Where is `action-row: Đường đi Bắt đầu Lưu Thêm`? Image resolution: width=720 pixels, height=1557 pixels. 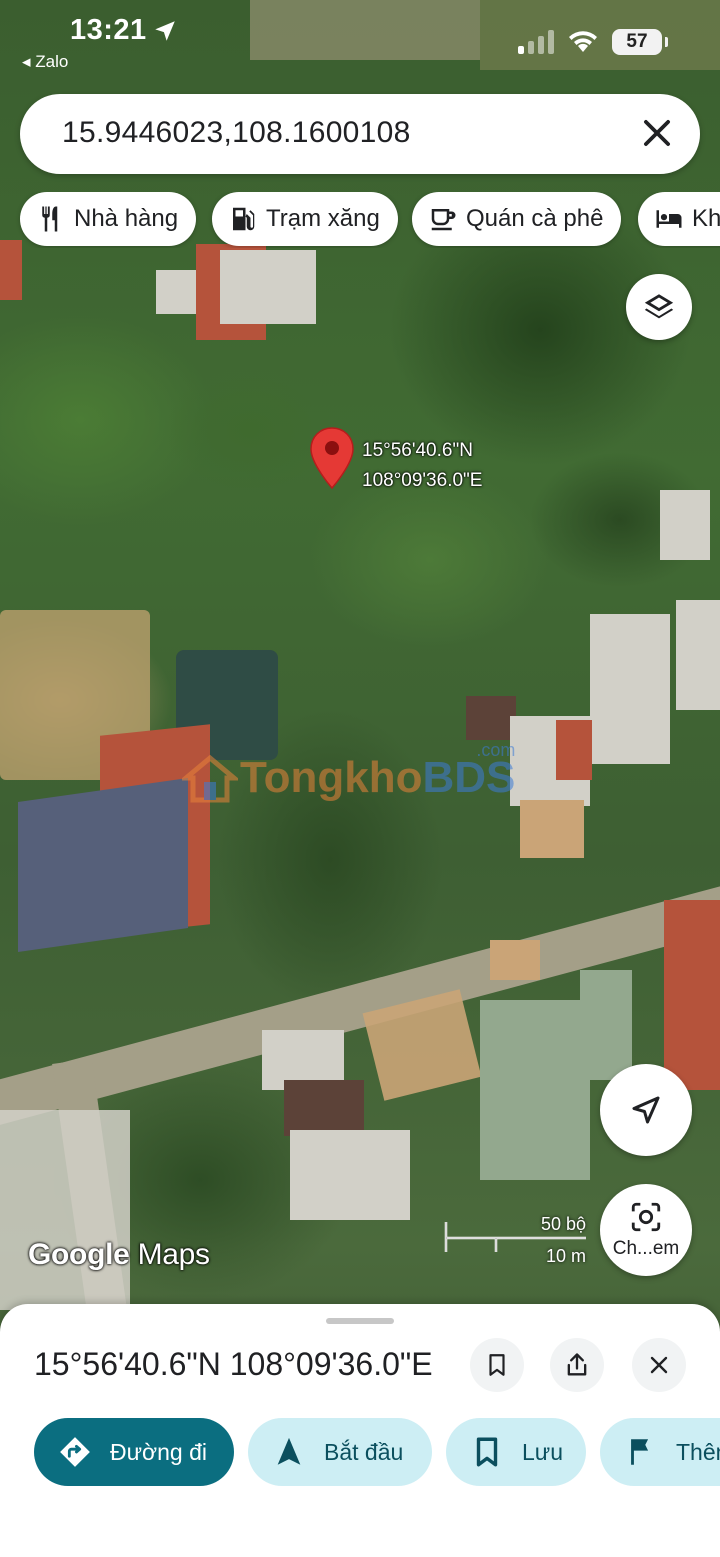 action-row: Đường đi Bắt đầu Lưu Thêm is located at coordinates (360, 1453).